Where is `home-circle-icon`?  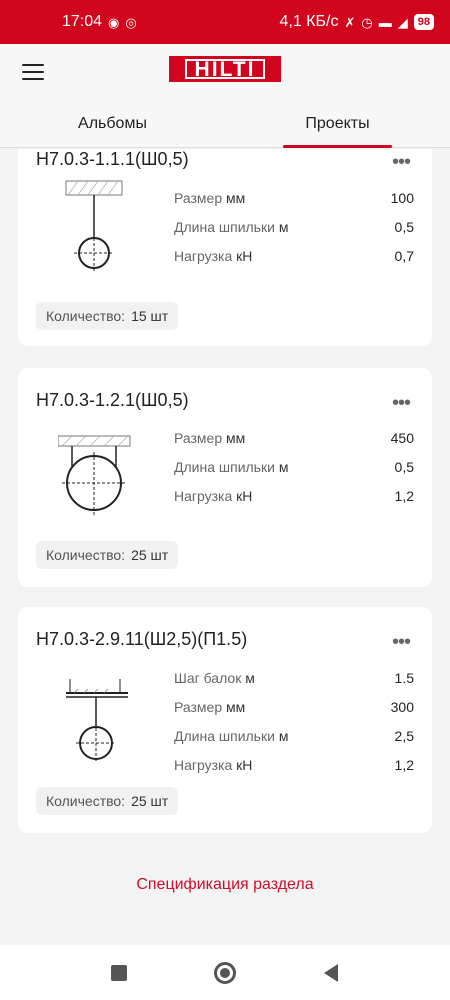
home-circle-icon is located at coordinates (225, 973).